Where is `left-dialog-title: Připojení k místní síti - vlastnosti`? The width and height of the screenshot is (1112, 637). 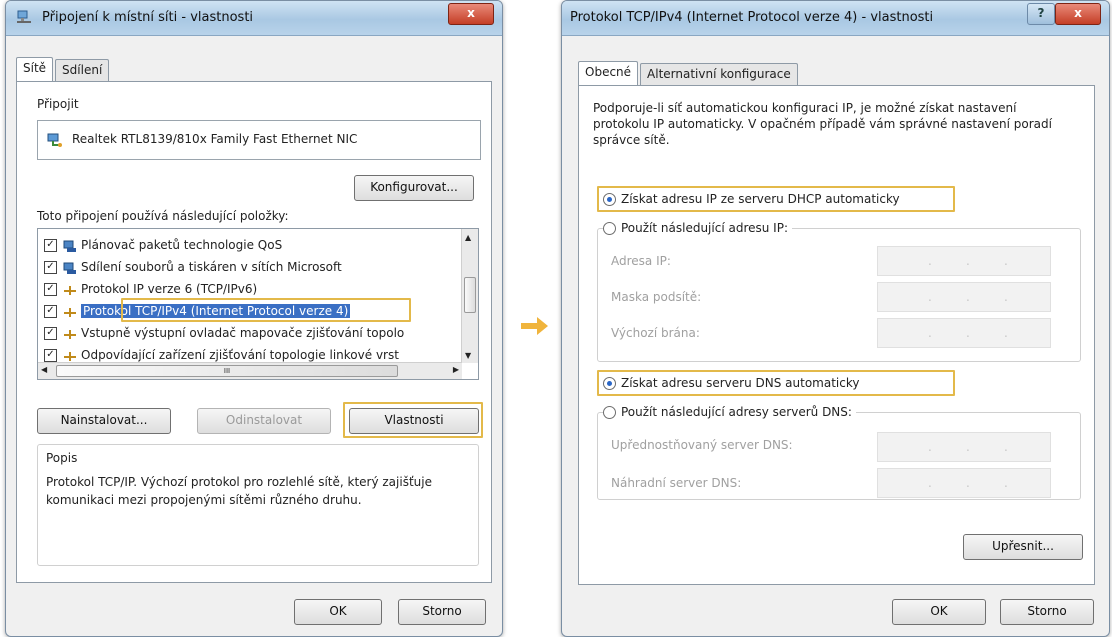
left-dialog-title: Připojení k místní síti - vlastnosti is located at coordinates (148, 17).